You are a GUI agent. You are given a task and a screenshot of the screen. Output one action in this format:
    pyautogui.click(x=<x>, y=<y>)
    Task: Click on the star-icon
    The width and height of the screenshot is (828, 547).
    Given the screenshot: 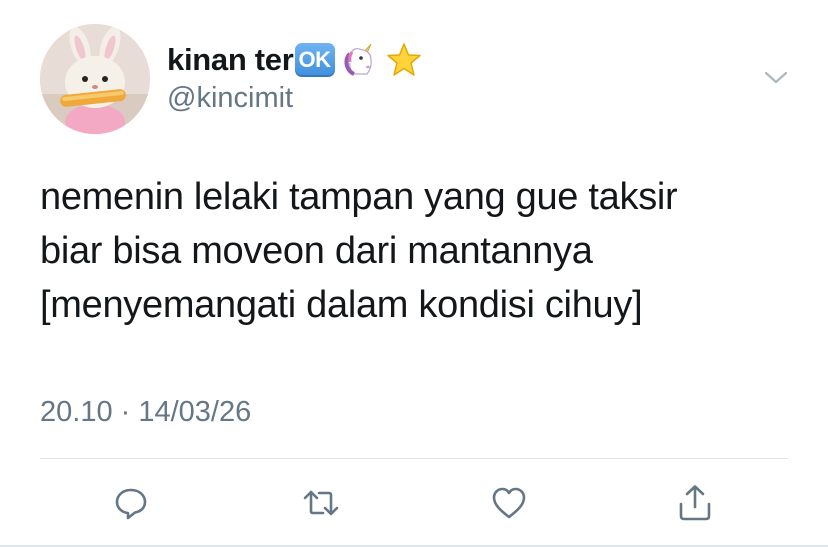 What is the action you would take?
    pyautogui.click(x=404, y=60)
    